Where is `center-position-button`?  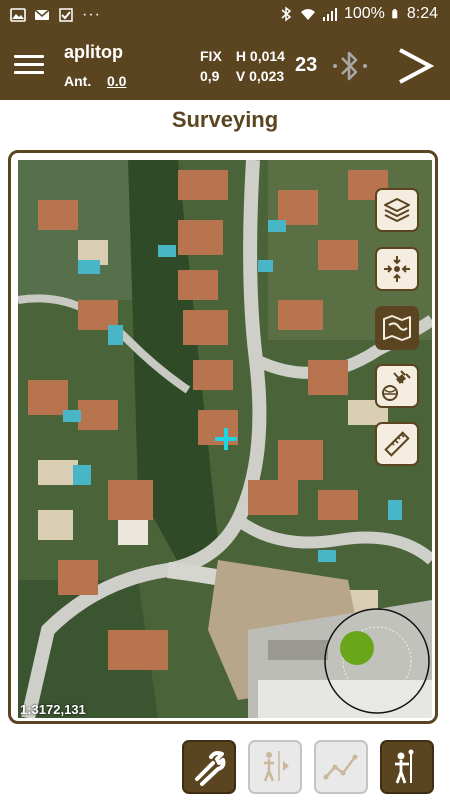 center-position-button is located at coordinates (397, 269).